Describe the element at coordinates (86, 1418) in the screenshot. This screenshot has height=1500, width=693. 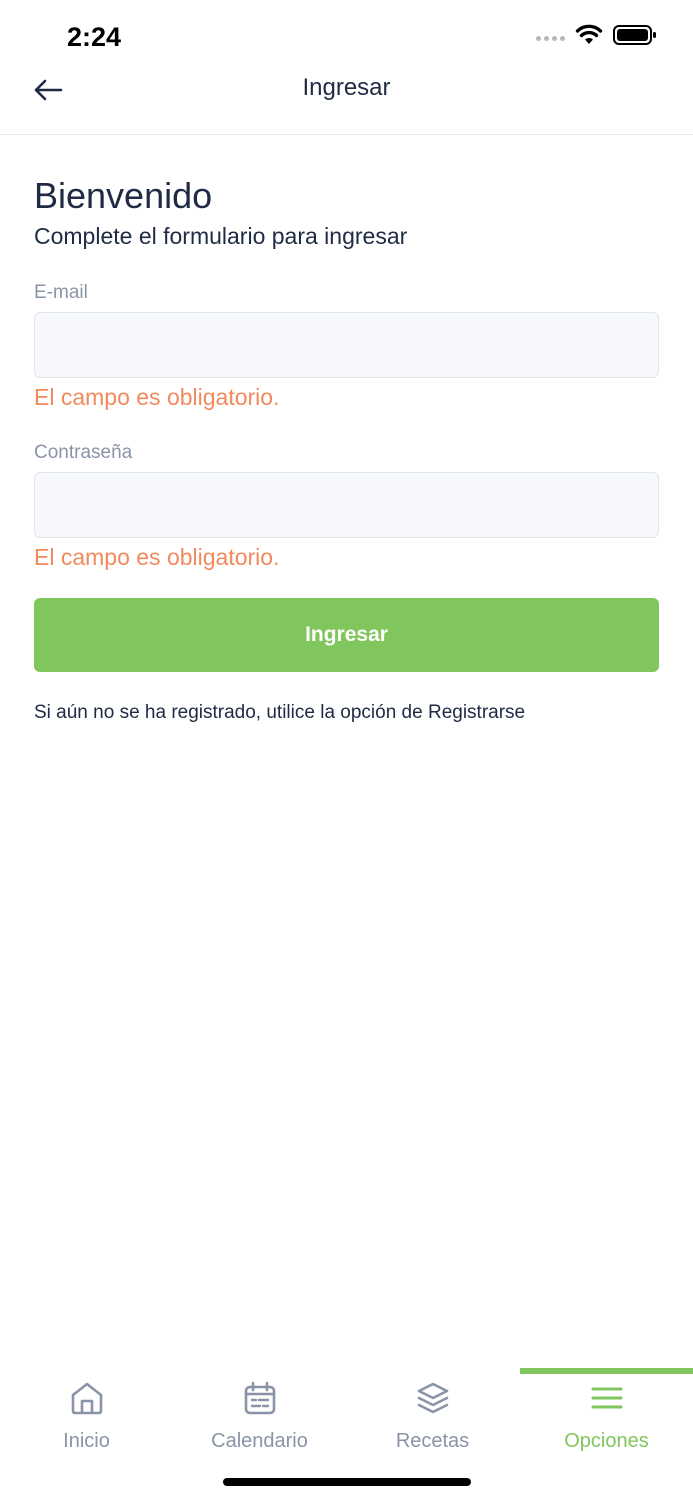
I see `tab-inicio: Inicio` at that location.